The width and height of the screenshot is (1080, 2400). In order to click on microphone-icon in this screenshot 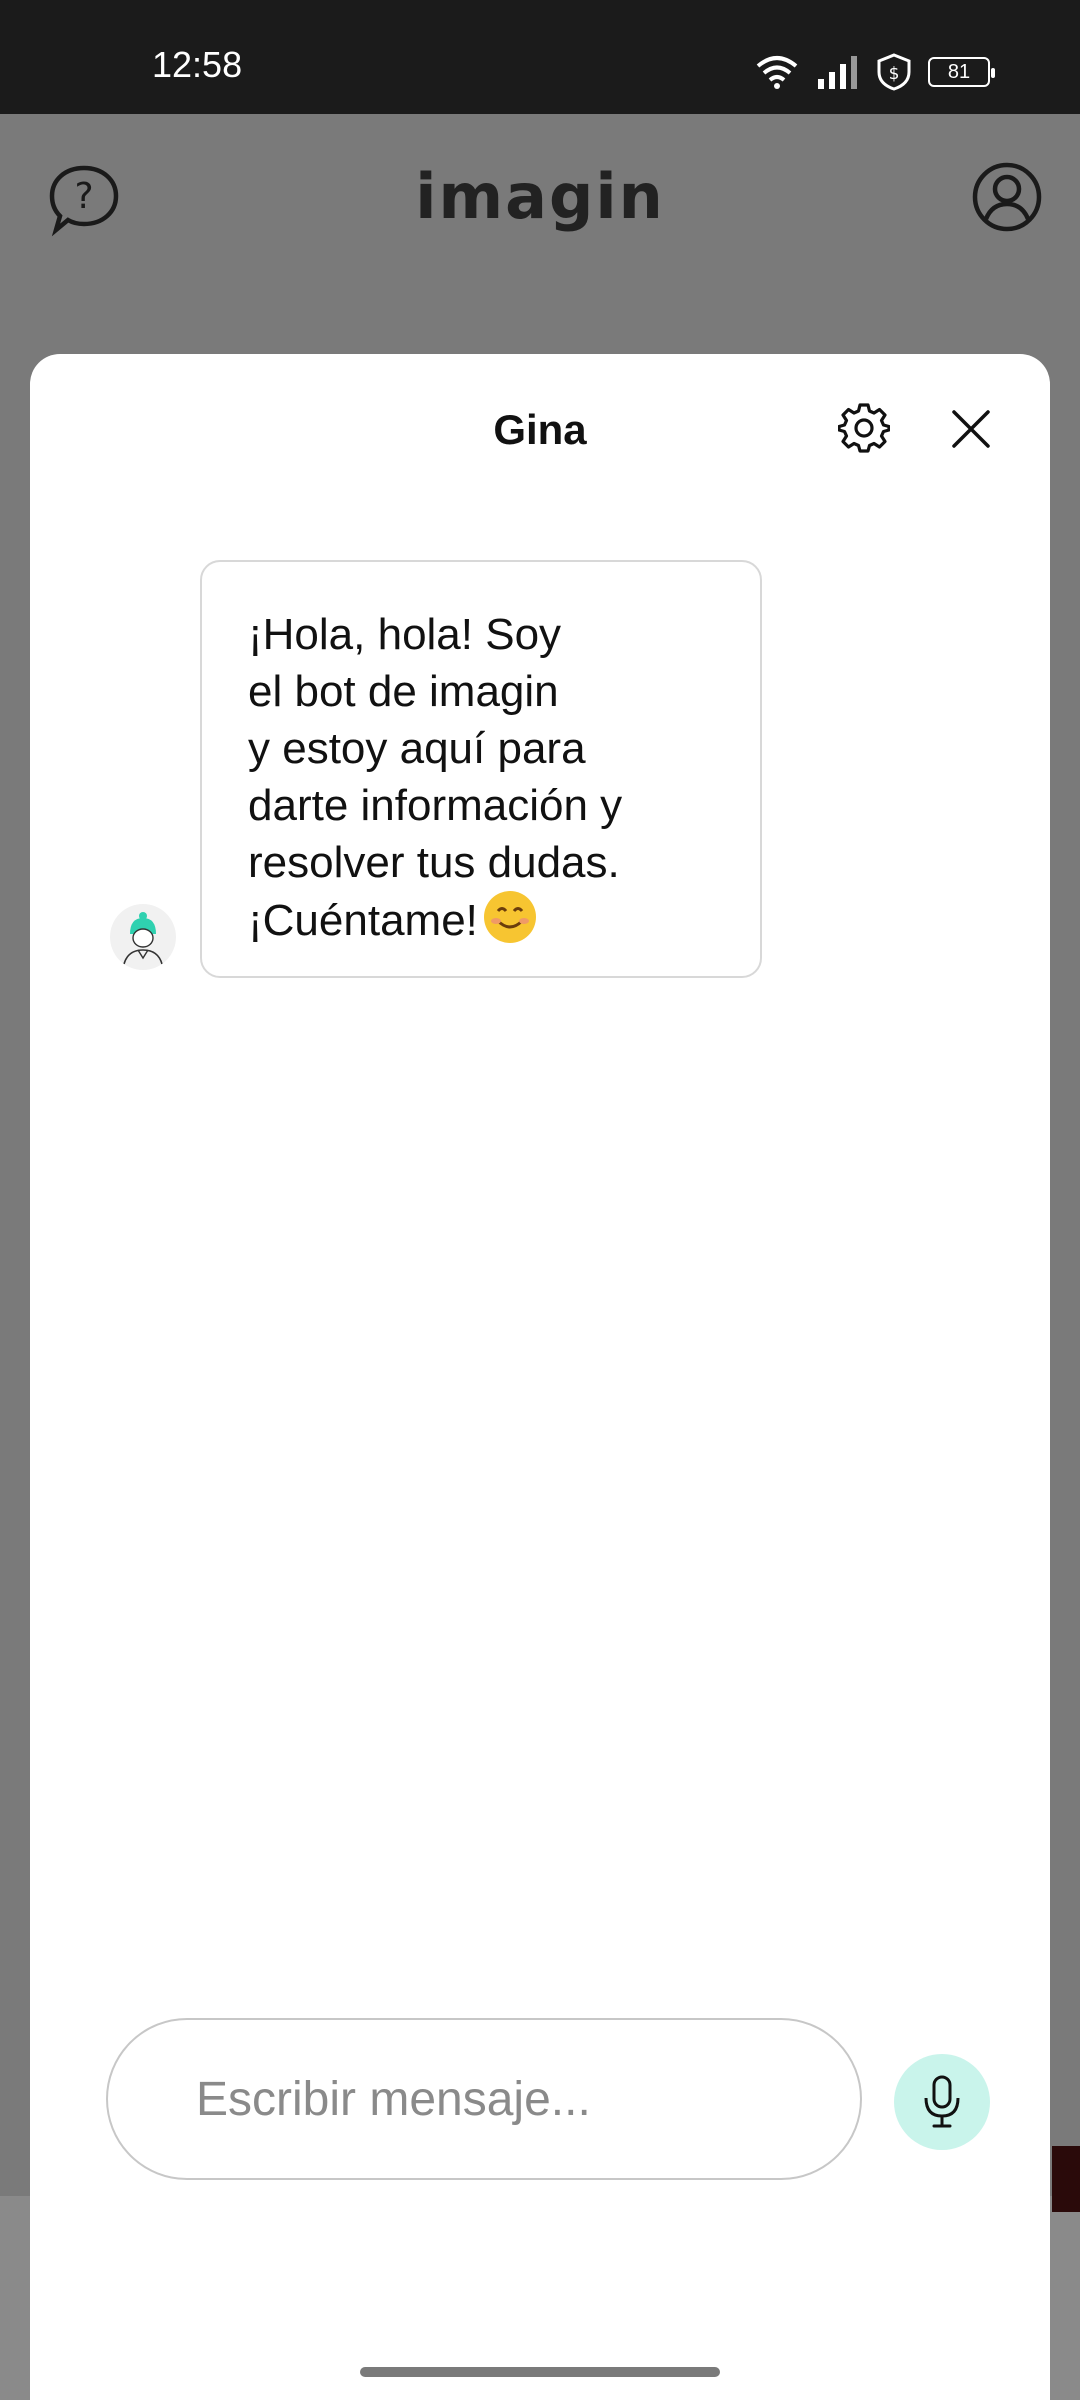, I will do `click(942, 2101)`.